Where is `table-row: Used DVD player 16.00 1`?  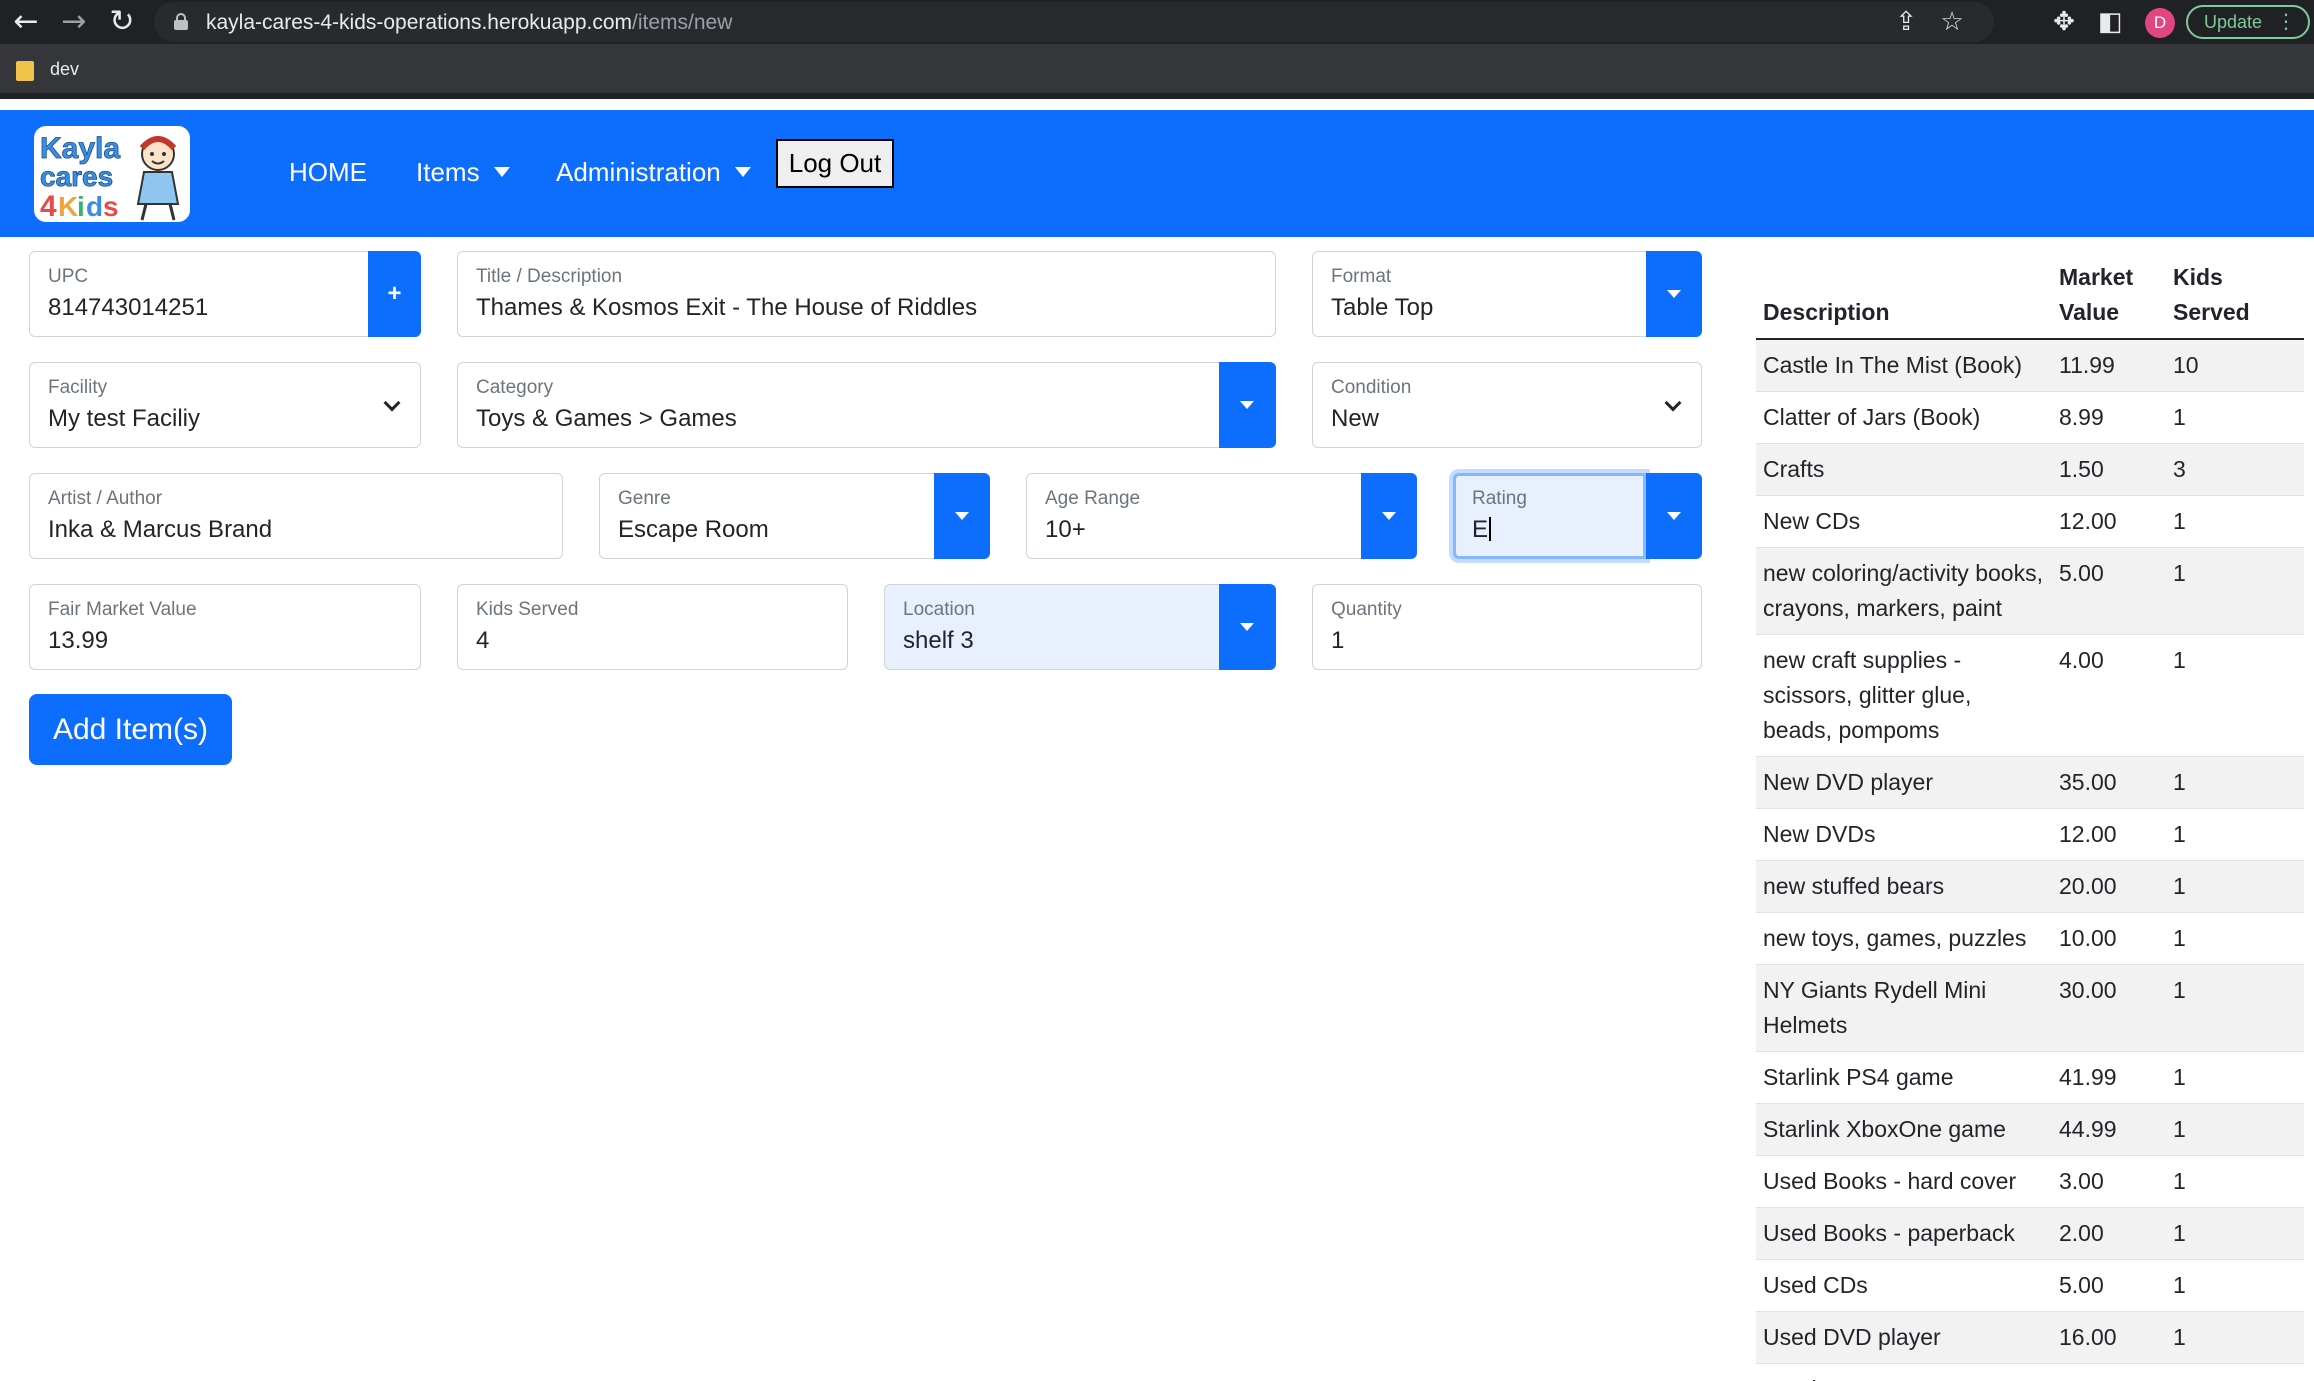 table-row: Used DVD player 16.00 1 is located at coordinates (2030, 1337).